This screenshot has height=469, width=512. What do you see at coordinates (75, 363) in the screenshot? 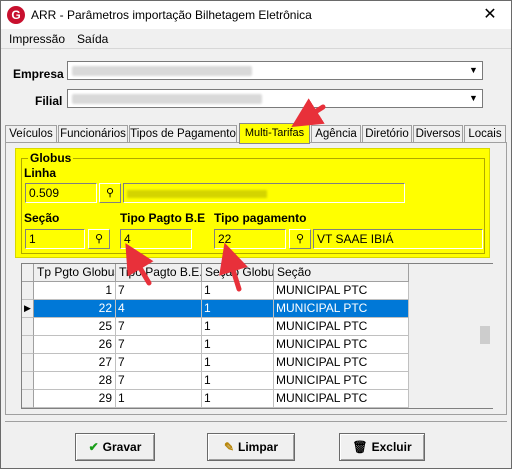
I see `table-cell: 27` at bounding box center [75, 363].